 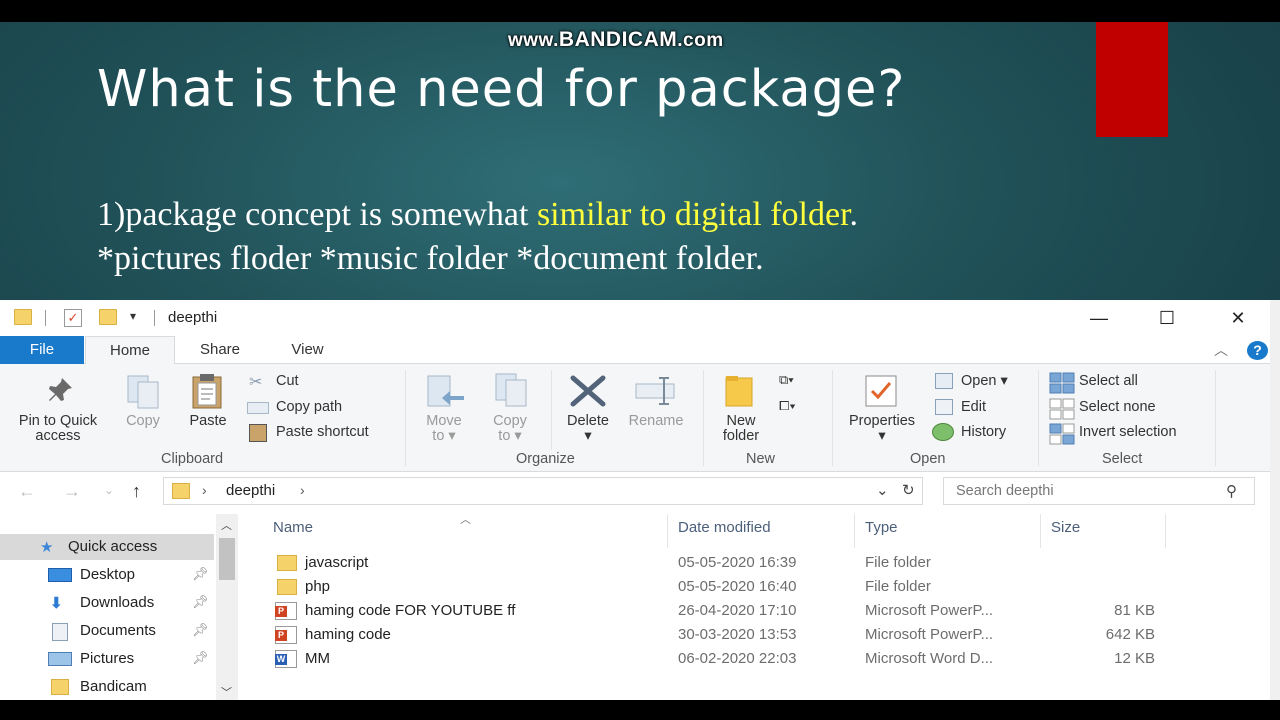 I want to click on copy-to-button: Copy to ▾, so click(x=510, y=429).